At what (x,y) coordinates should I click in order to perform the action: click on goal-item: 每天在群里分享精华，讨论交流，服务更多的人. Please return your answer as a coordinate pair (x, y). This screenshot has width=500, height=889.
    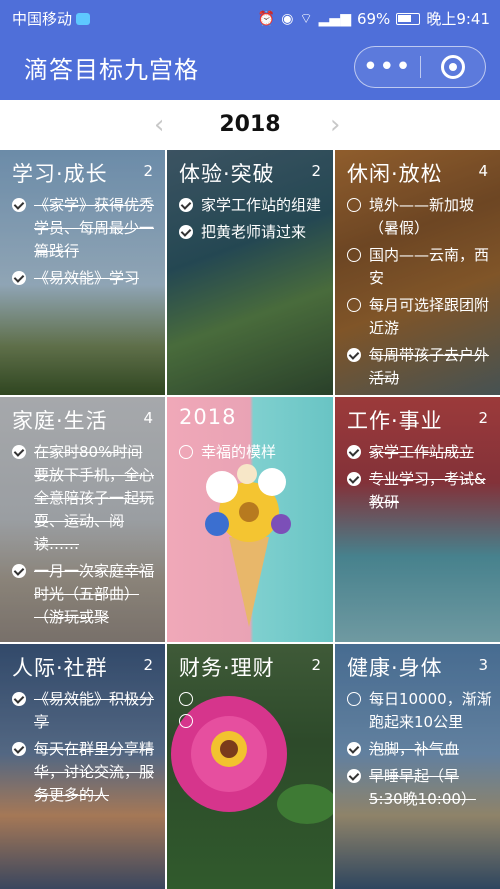
    Looking at the image, I should click on (84, 772).